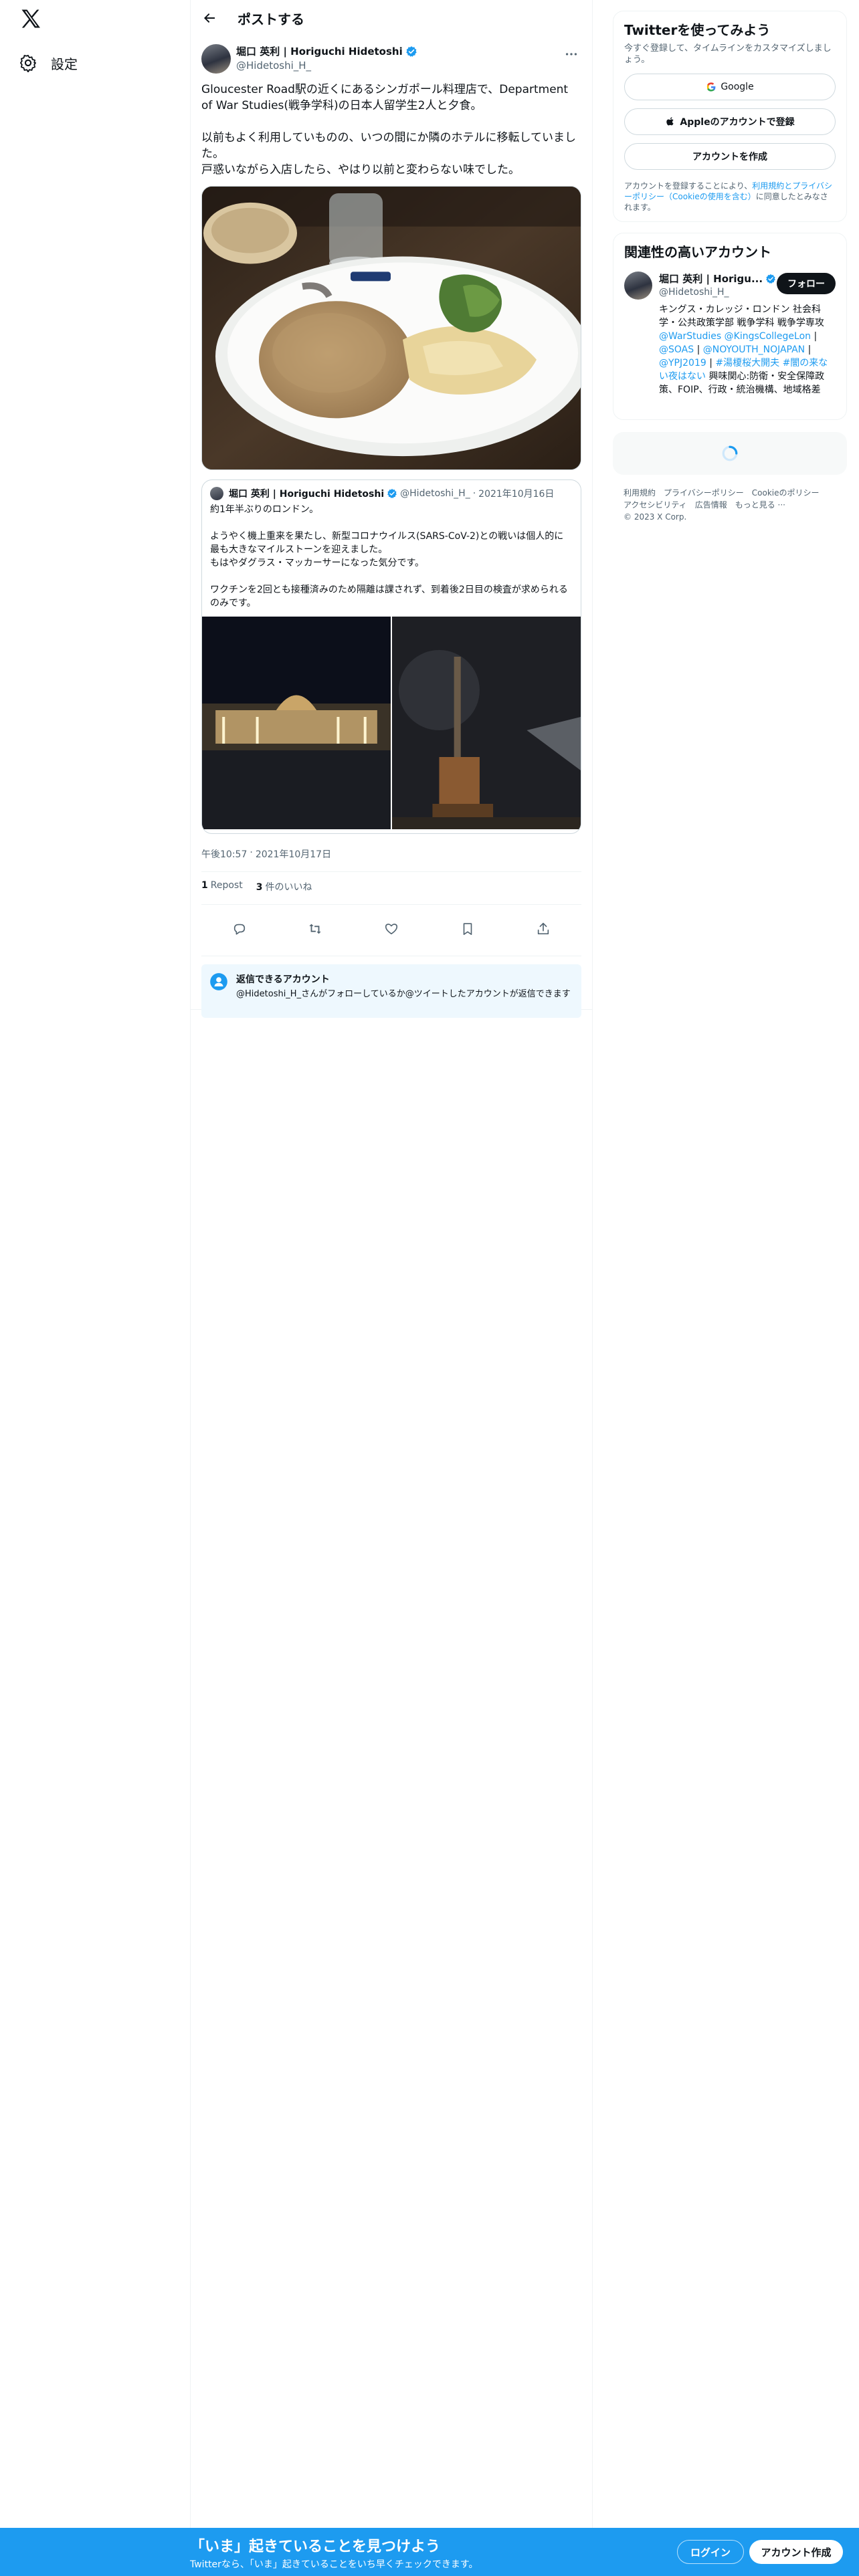  I want to click on divider, so click(391, 904).